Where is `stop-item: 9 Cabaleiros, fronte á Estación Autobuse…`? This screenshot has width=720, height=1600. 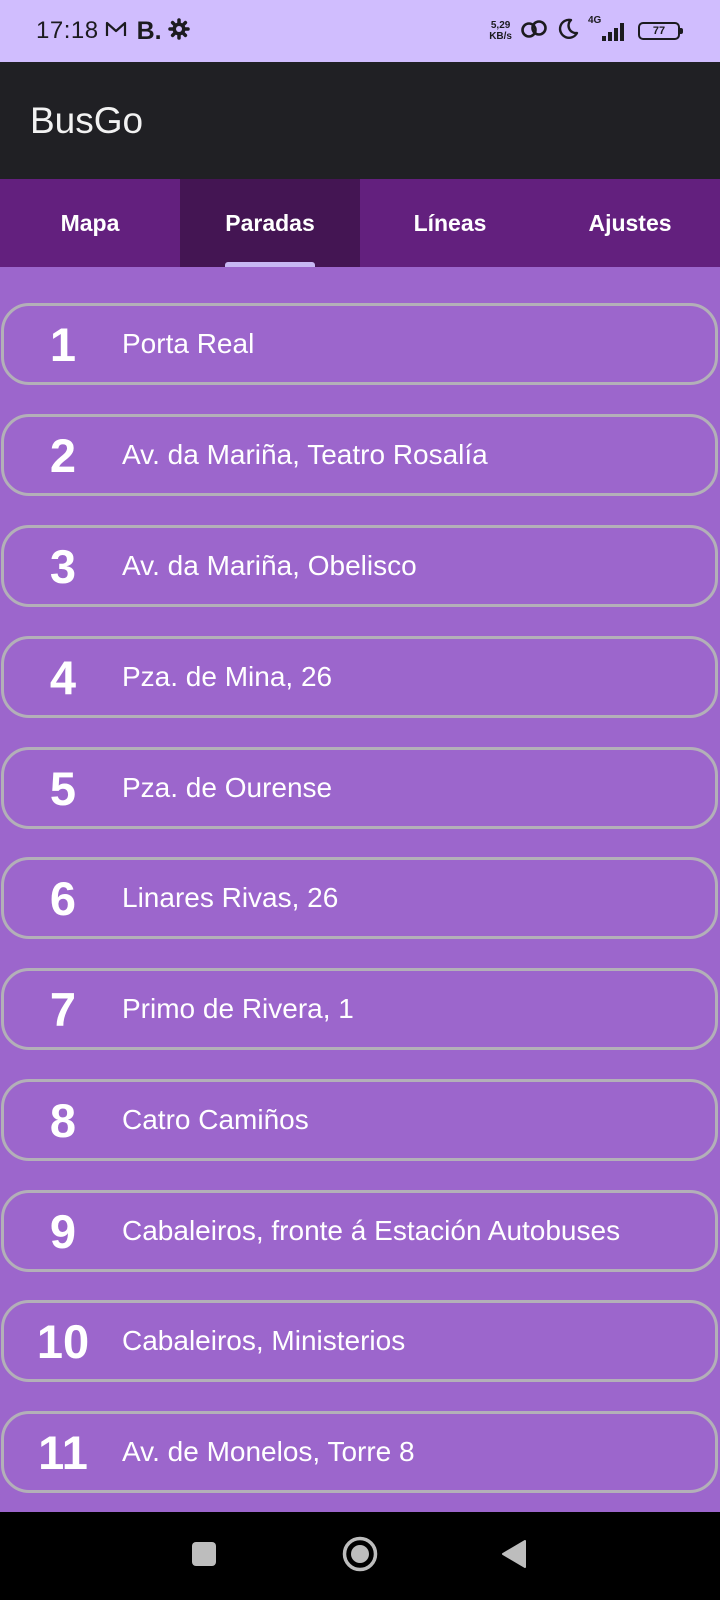
stop-item: 9 Cabaleiros, fronte á Estación Autobuse… is located at coordinates (359, 1231).